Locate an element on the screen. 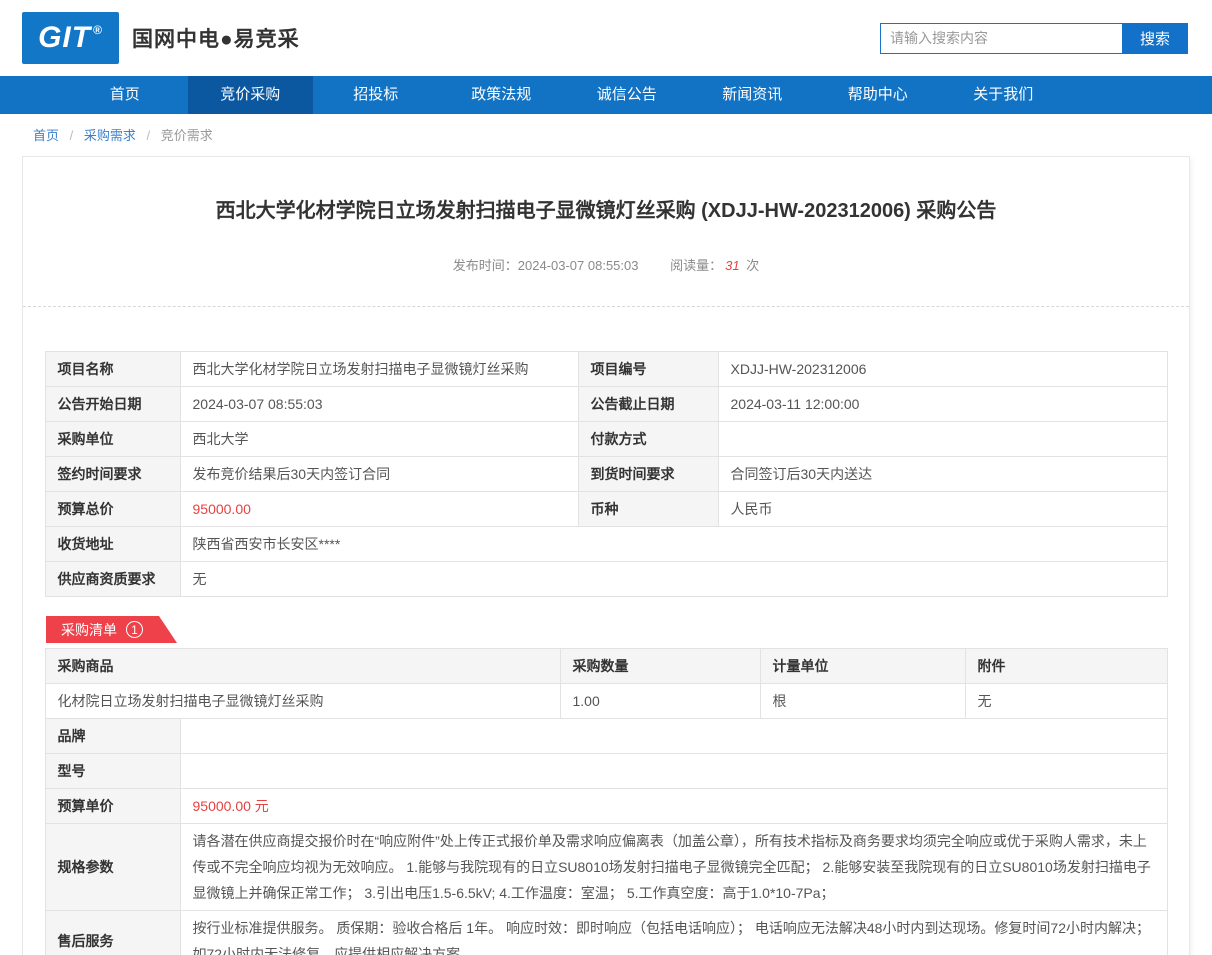 This screenshot has width=1212, height=955. column-header: 计量单位 is located at coordinates (862, 666).